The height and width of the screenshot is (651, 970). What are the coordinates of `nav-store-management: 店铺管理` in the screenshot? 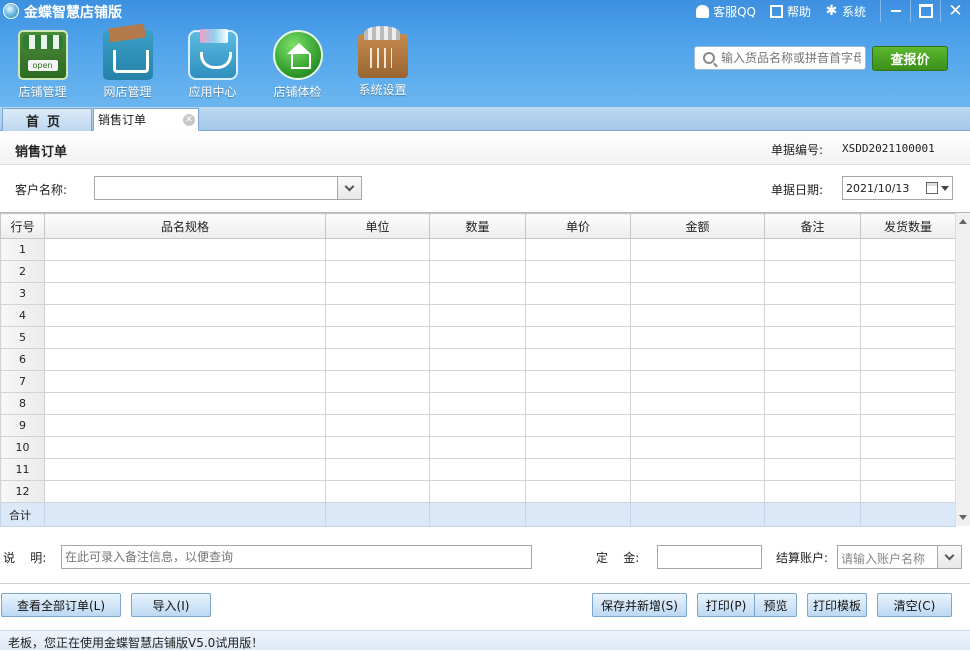 It's located at (42, 65).